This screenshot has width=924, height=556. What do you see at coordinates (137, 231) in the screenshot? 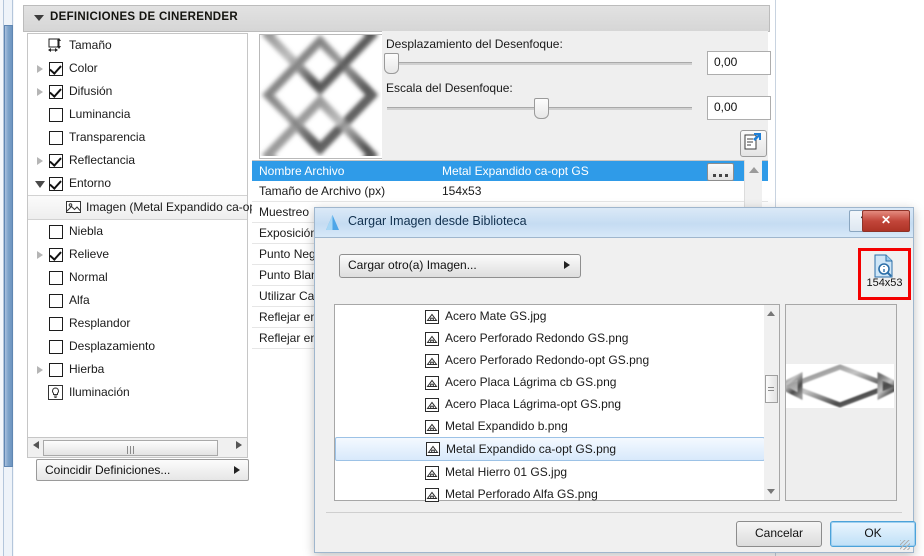
I see `tree-item-niebla: Niebla` at bounding box center [137, 231].